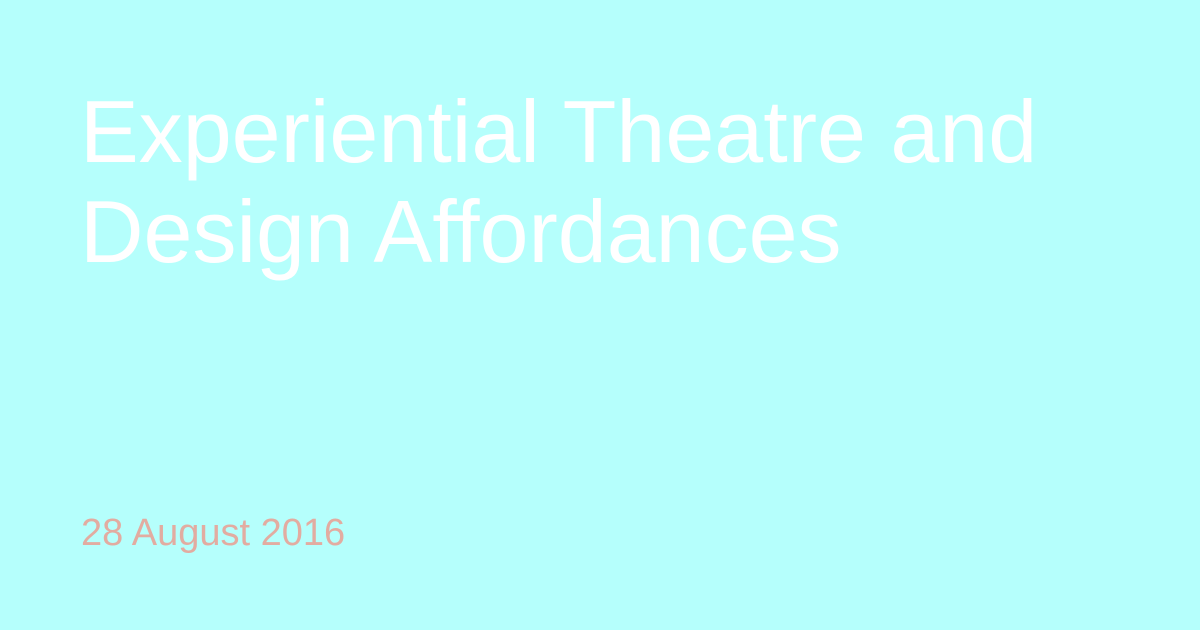 This screenshot has height=630, width=1200. Describe the element at coordinates (213, 533) in the screenshot. I see `post-date: 28 August 2016` at that location.